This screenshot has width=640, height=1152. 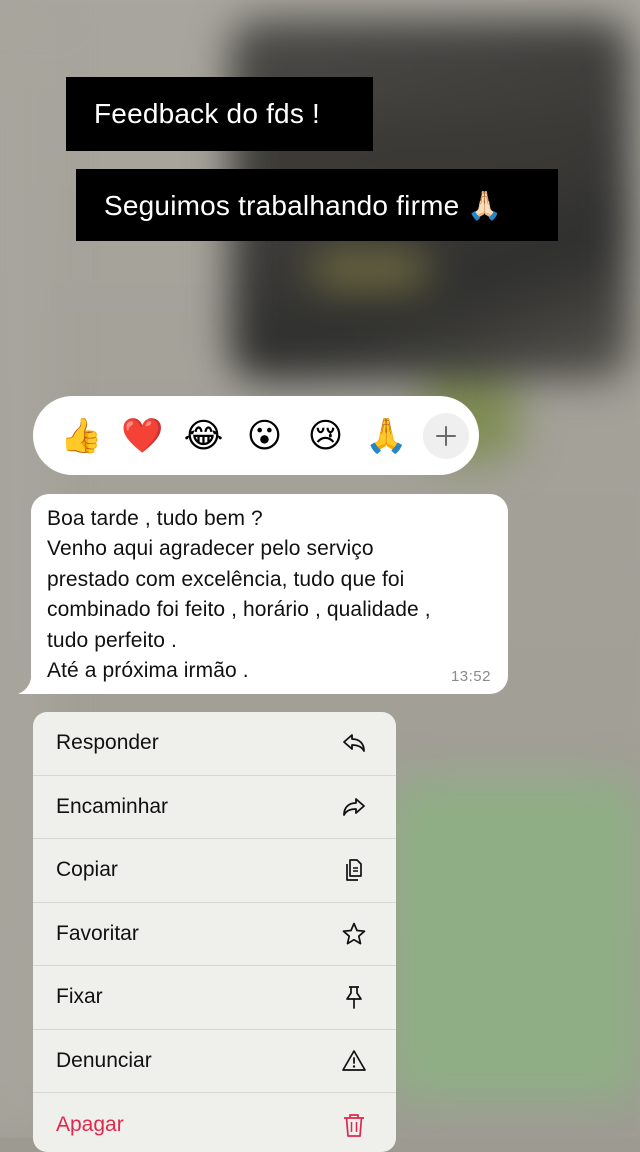 I want to click on trash-icon, so click(x=354, y=1125).